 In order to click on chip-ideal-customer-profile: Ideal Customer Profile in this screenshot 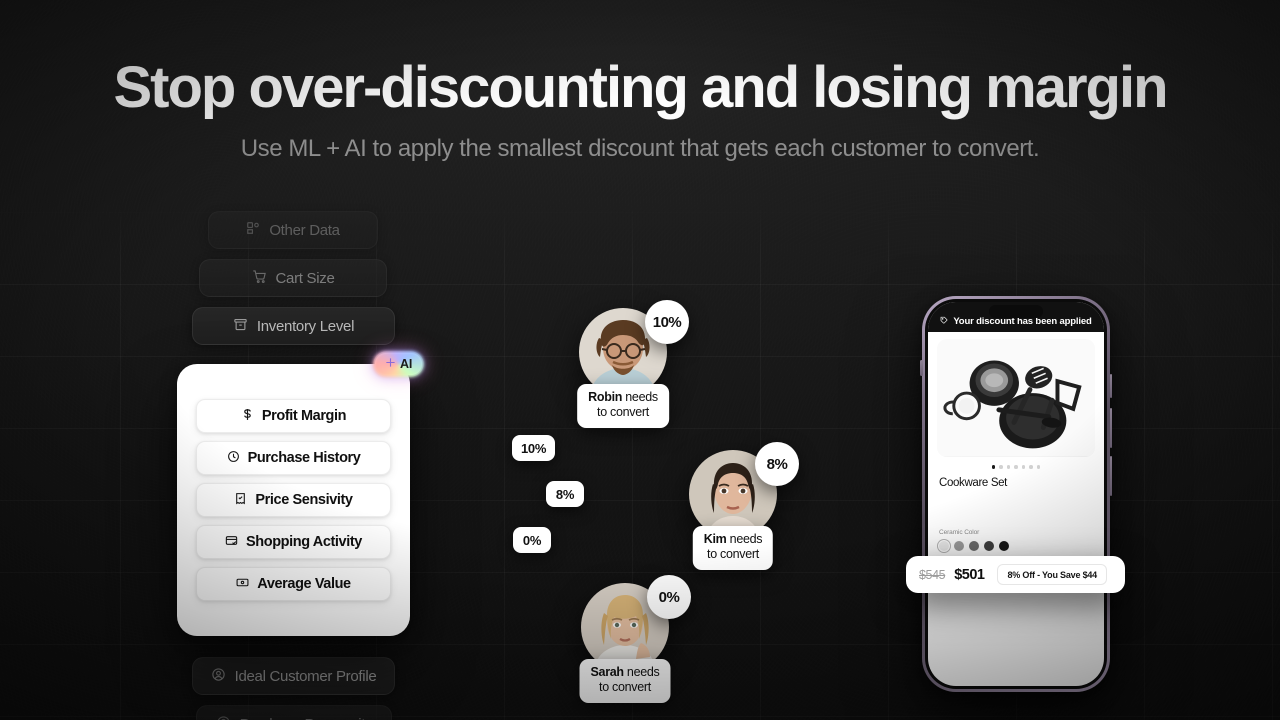, I will do `click(293, 676)`.